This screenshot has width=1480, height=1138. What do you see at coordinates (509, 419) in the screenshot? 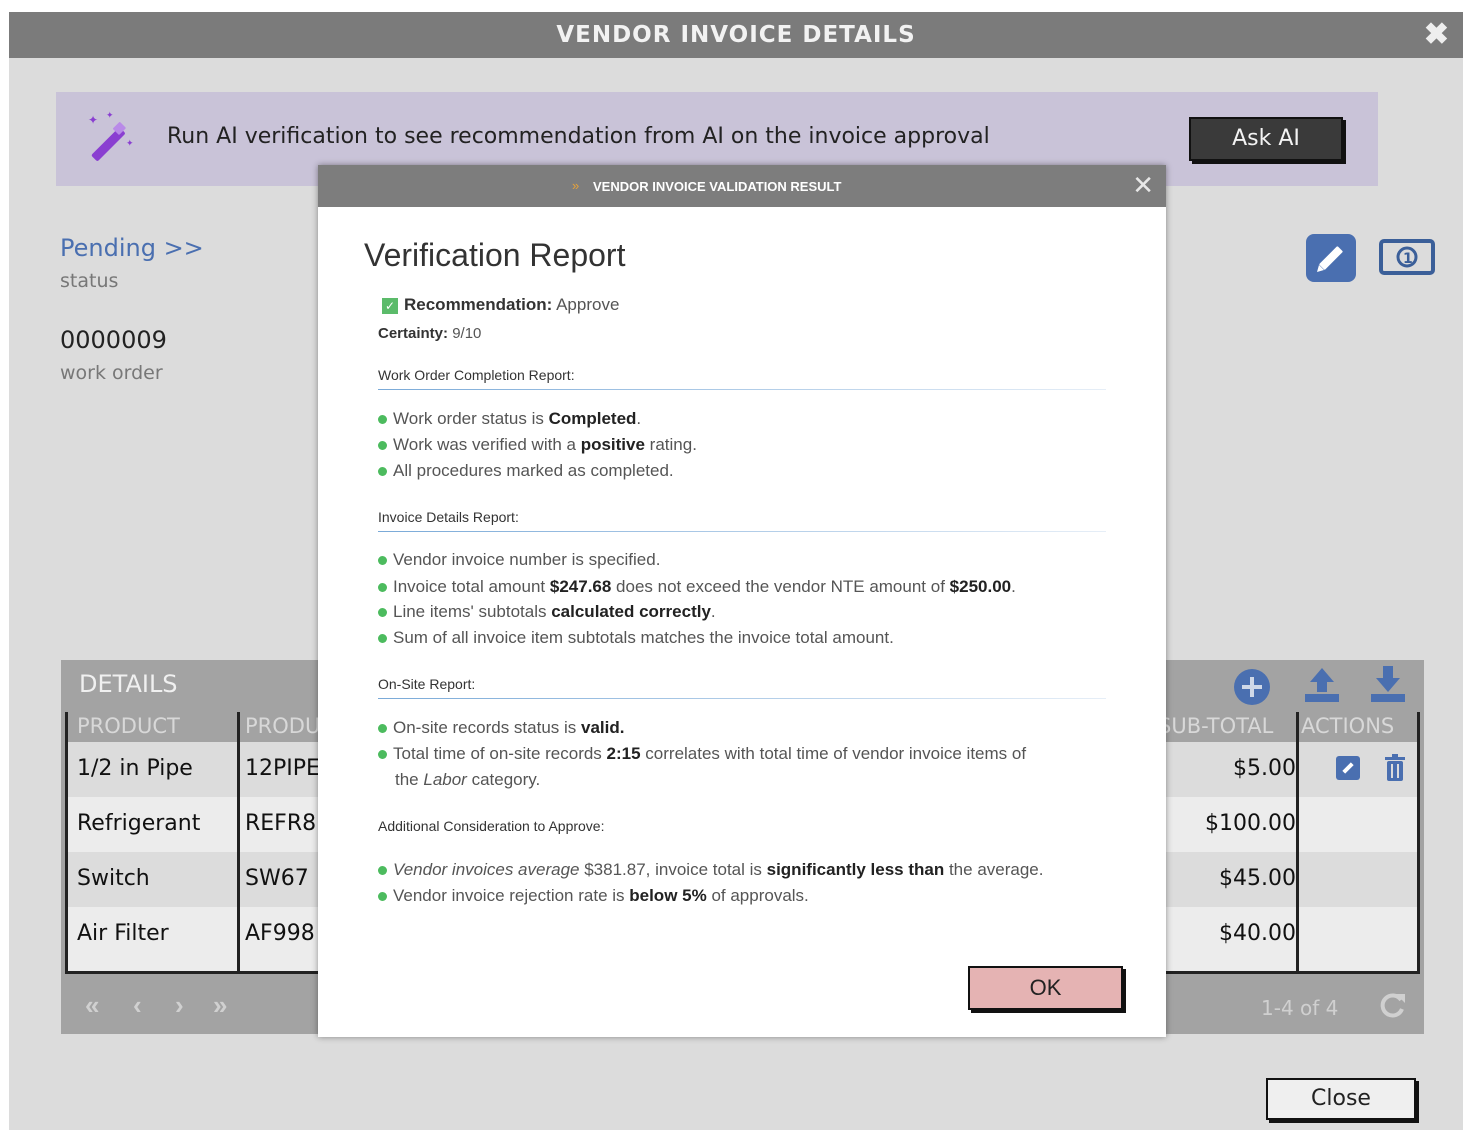
I see `list-item: Work order status is Completed.` at bounding box center [509, 419].